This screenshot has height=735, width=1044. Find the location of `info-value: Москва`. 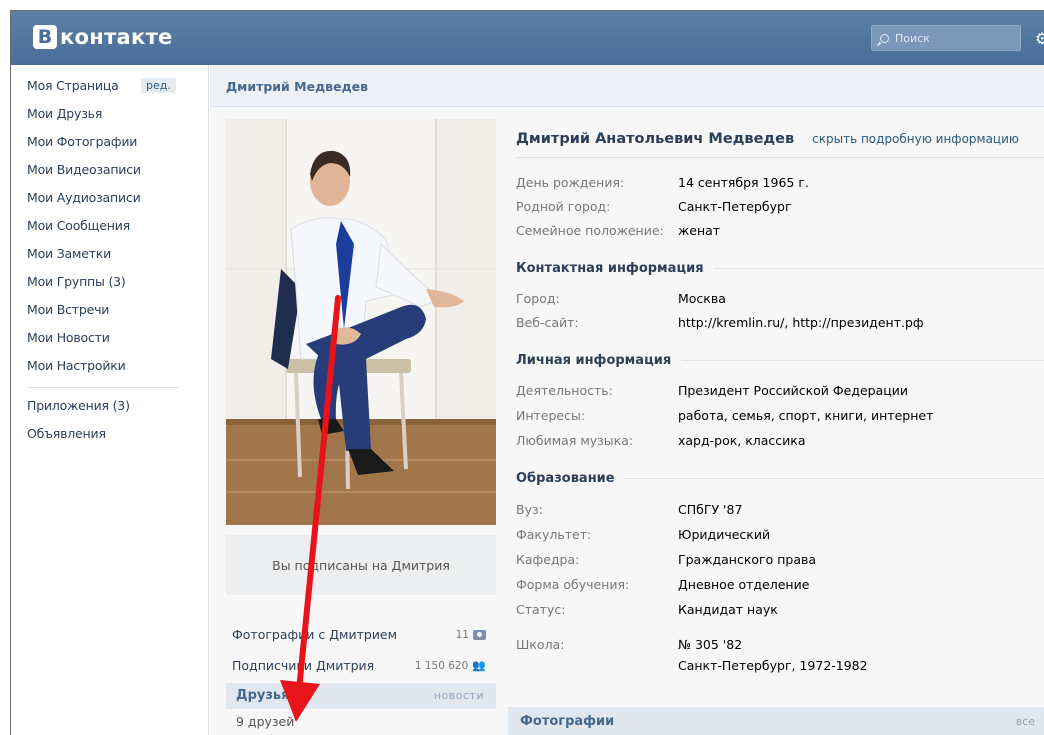

info-value: Москва is located at coordinates (702, 298).